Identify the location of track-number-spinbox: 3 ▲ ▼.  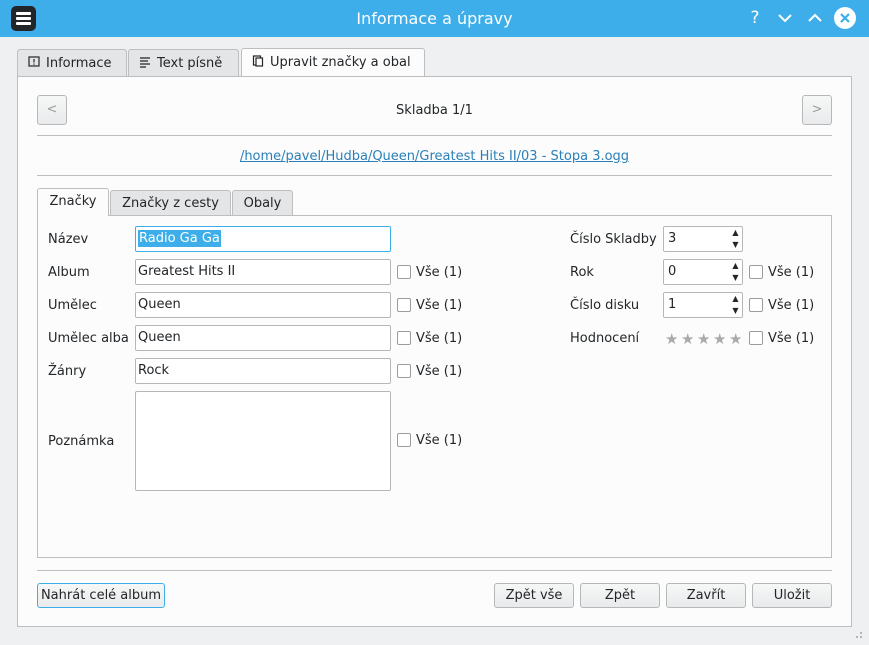
(703, 239).